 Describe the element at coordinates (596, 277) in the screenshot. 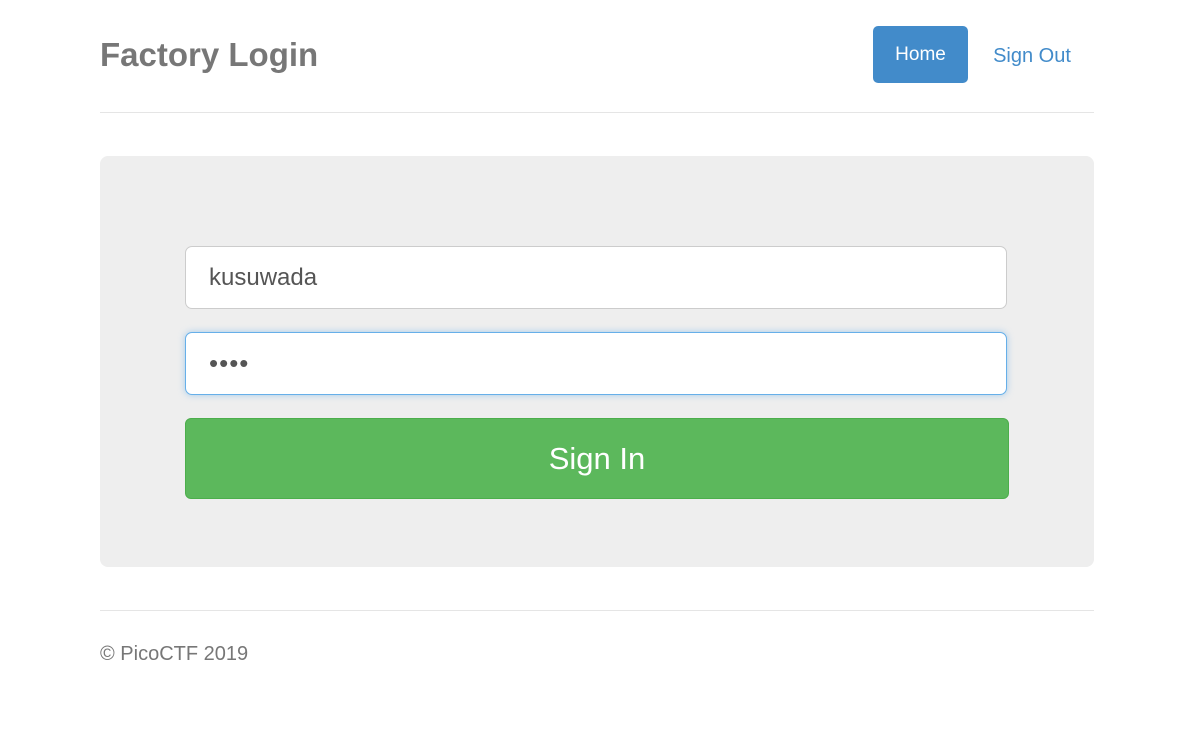

I see `username-field: kusuwada` at that location.